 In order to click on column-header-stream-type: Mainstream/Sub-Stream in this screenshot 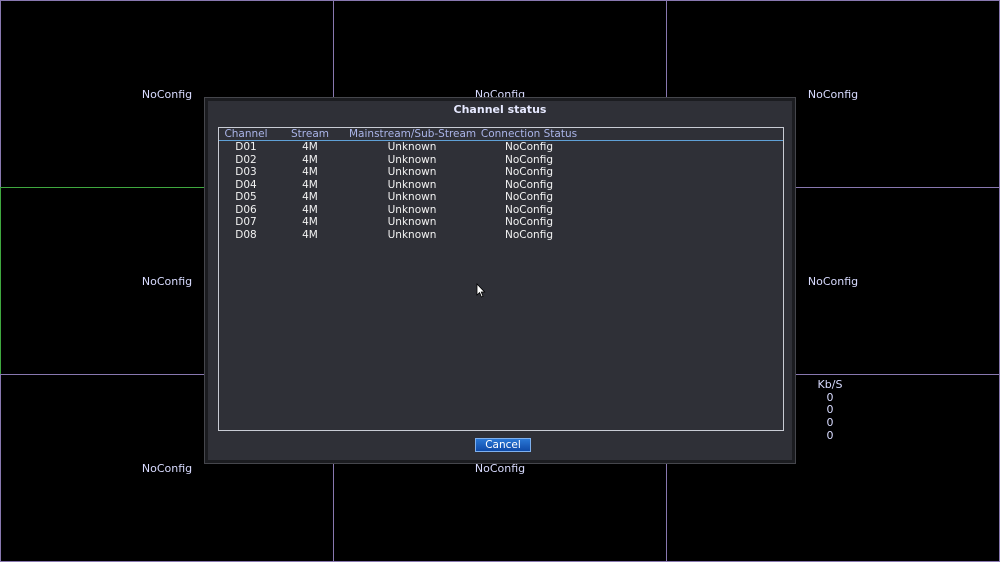, I will do `click(413, 134)`.